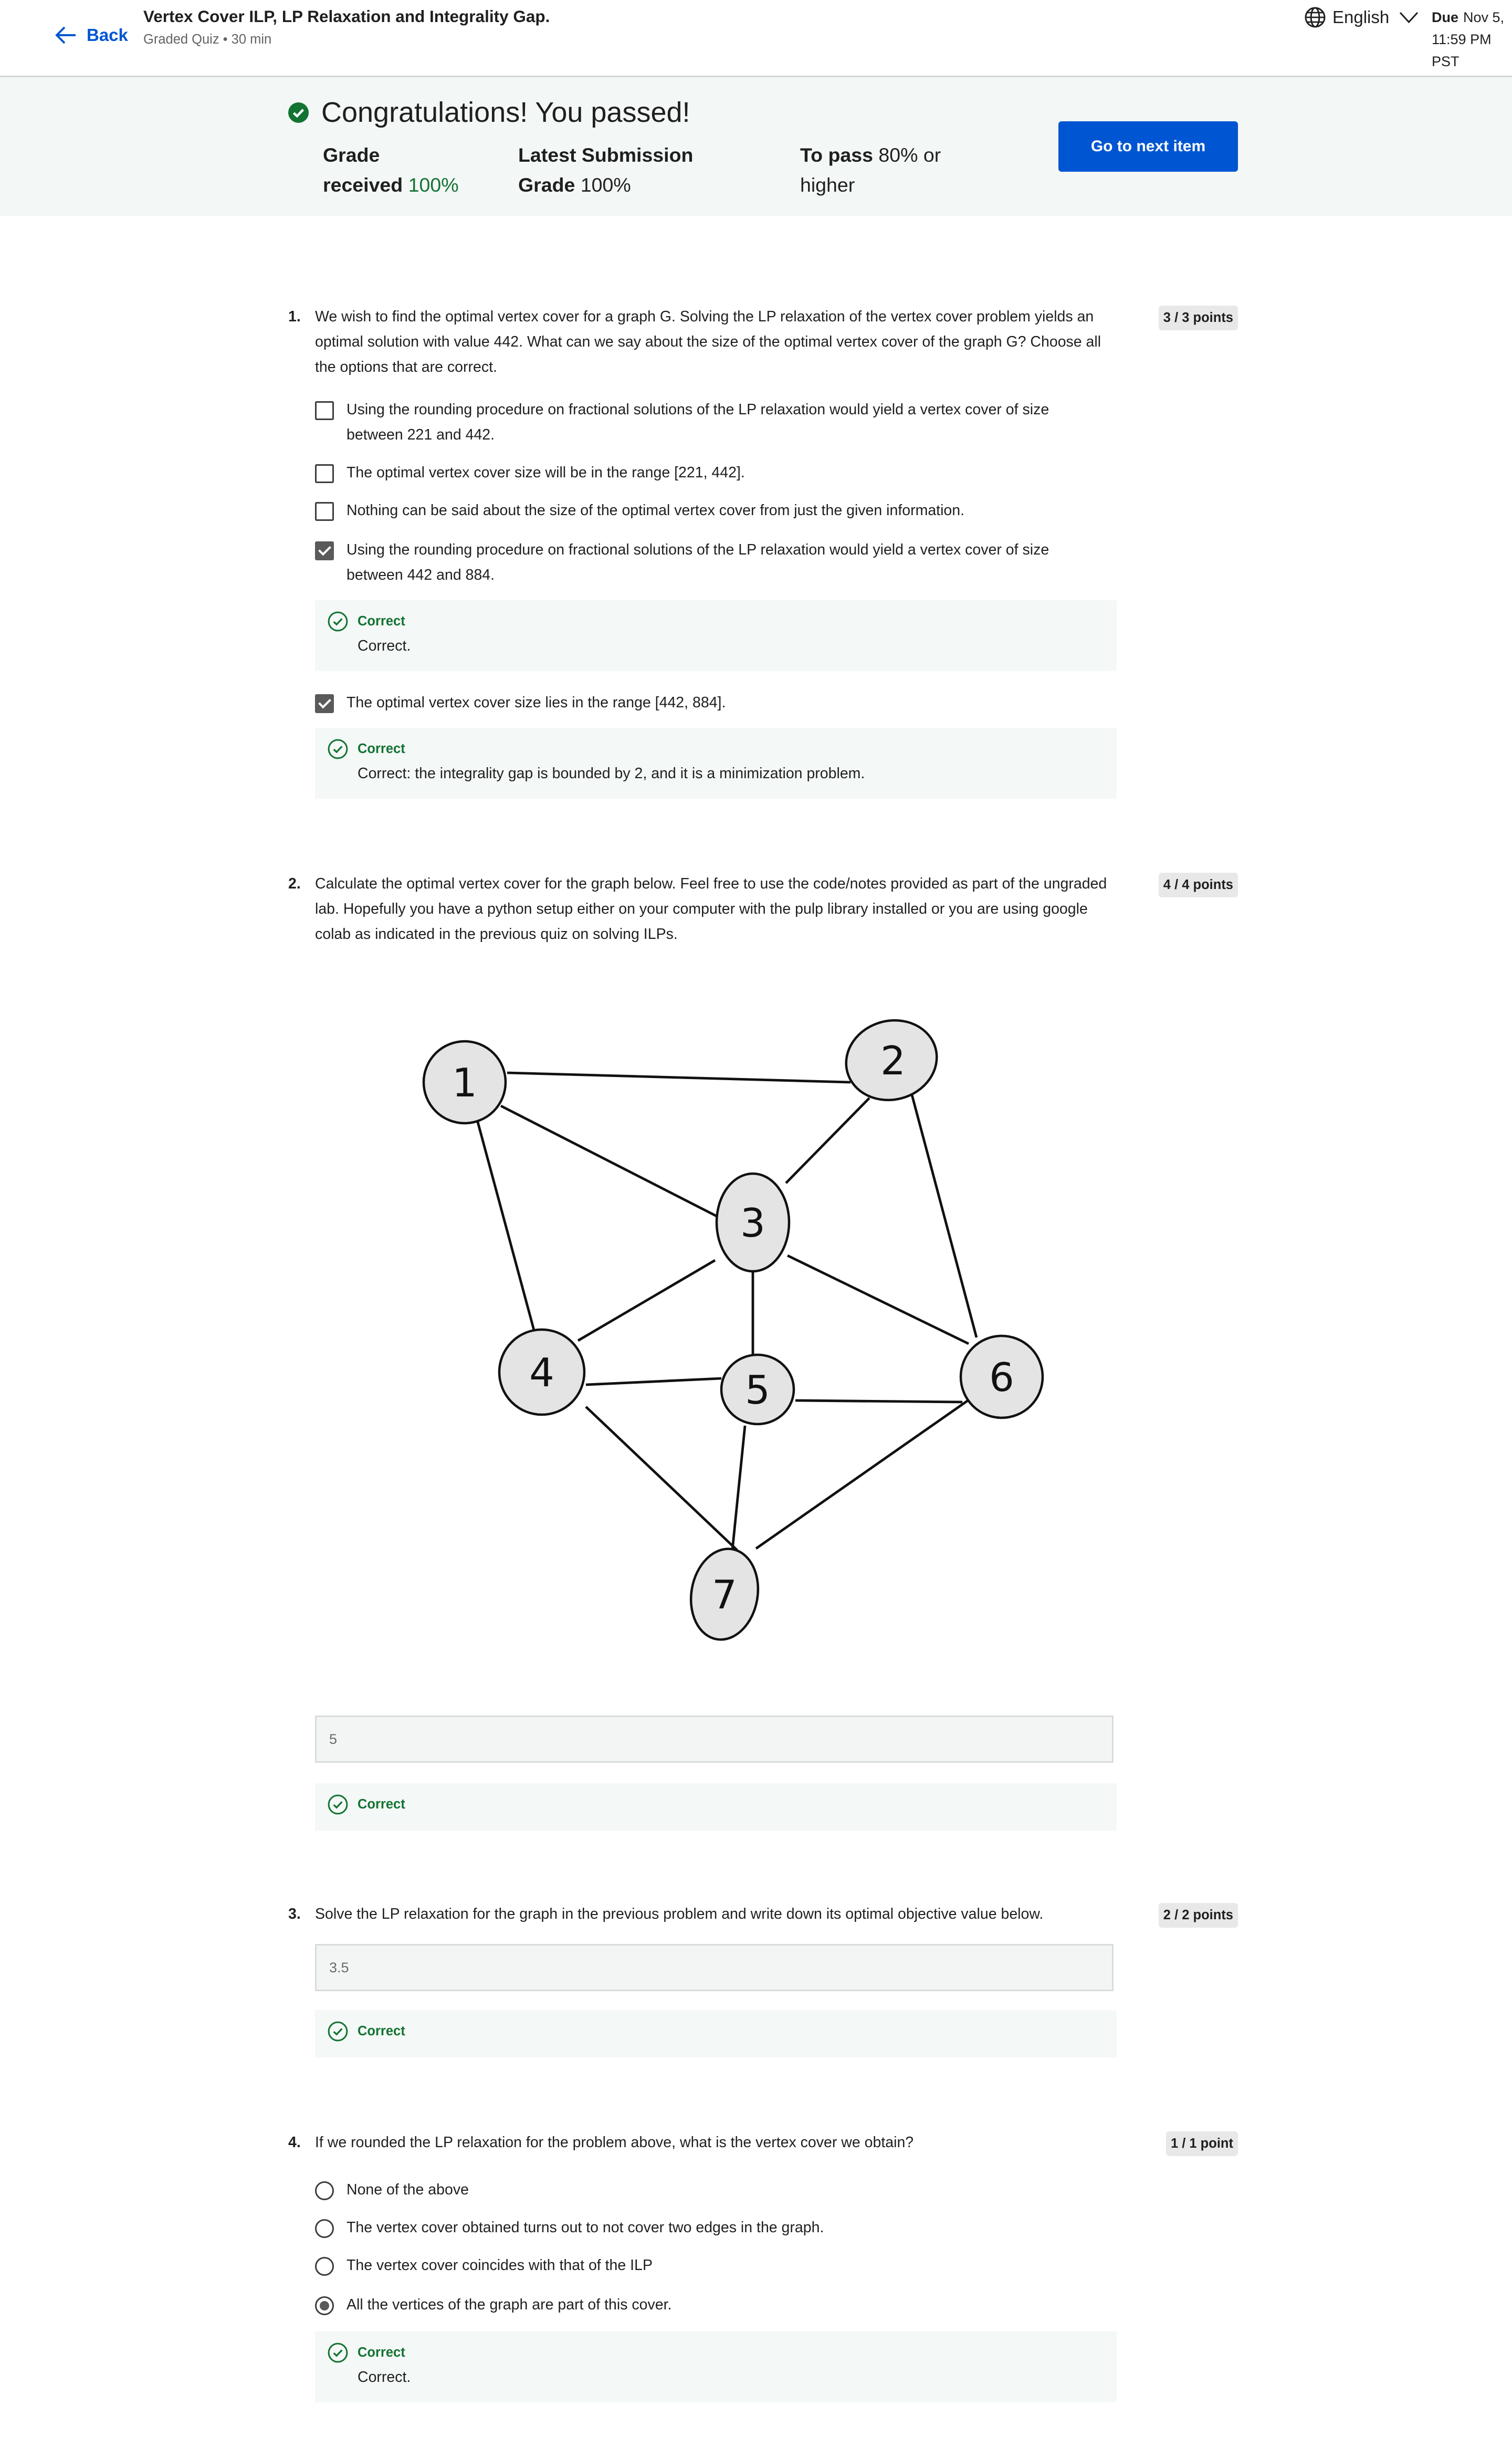 Image resolution: width=1512 pixels, height=2447 pixels. I want to click on grade-value: 100%, so click(433, 185).